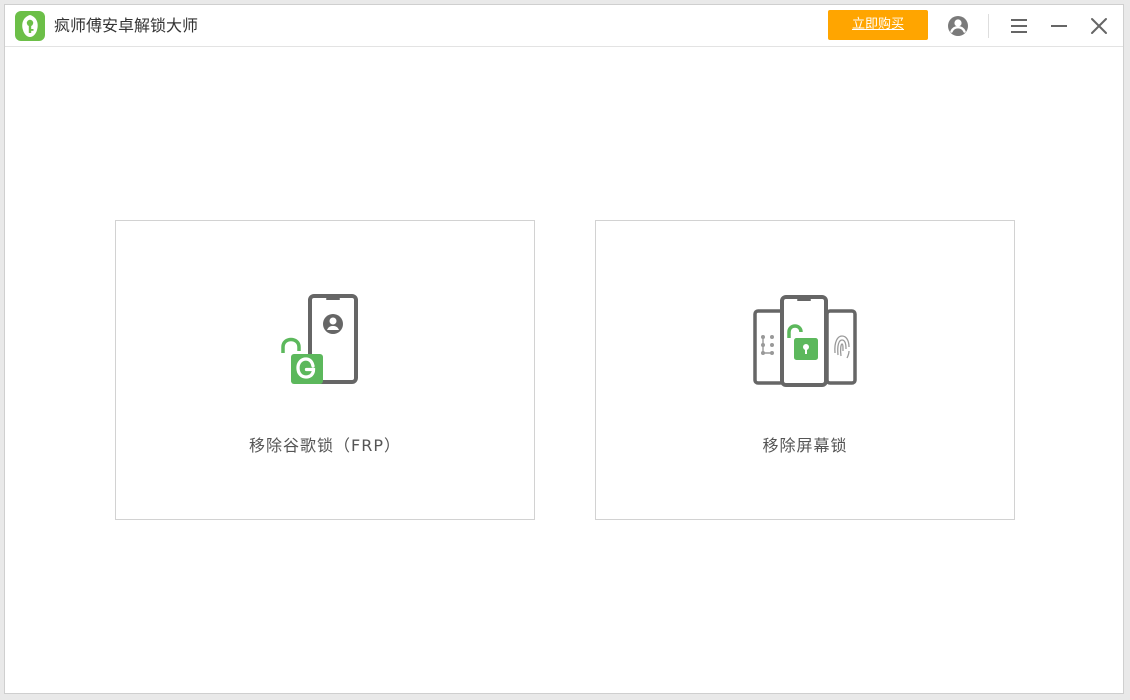 This screenshot has width=1130, height=700. What do you see at coordinates (988, 26) in the screenshot?
I see `titlebar-divider` at bounding box center [988, 26].